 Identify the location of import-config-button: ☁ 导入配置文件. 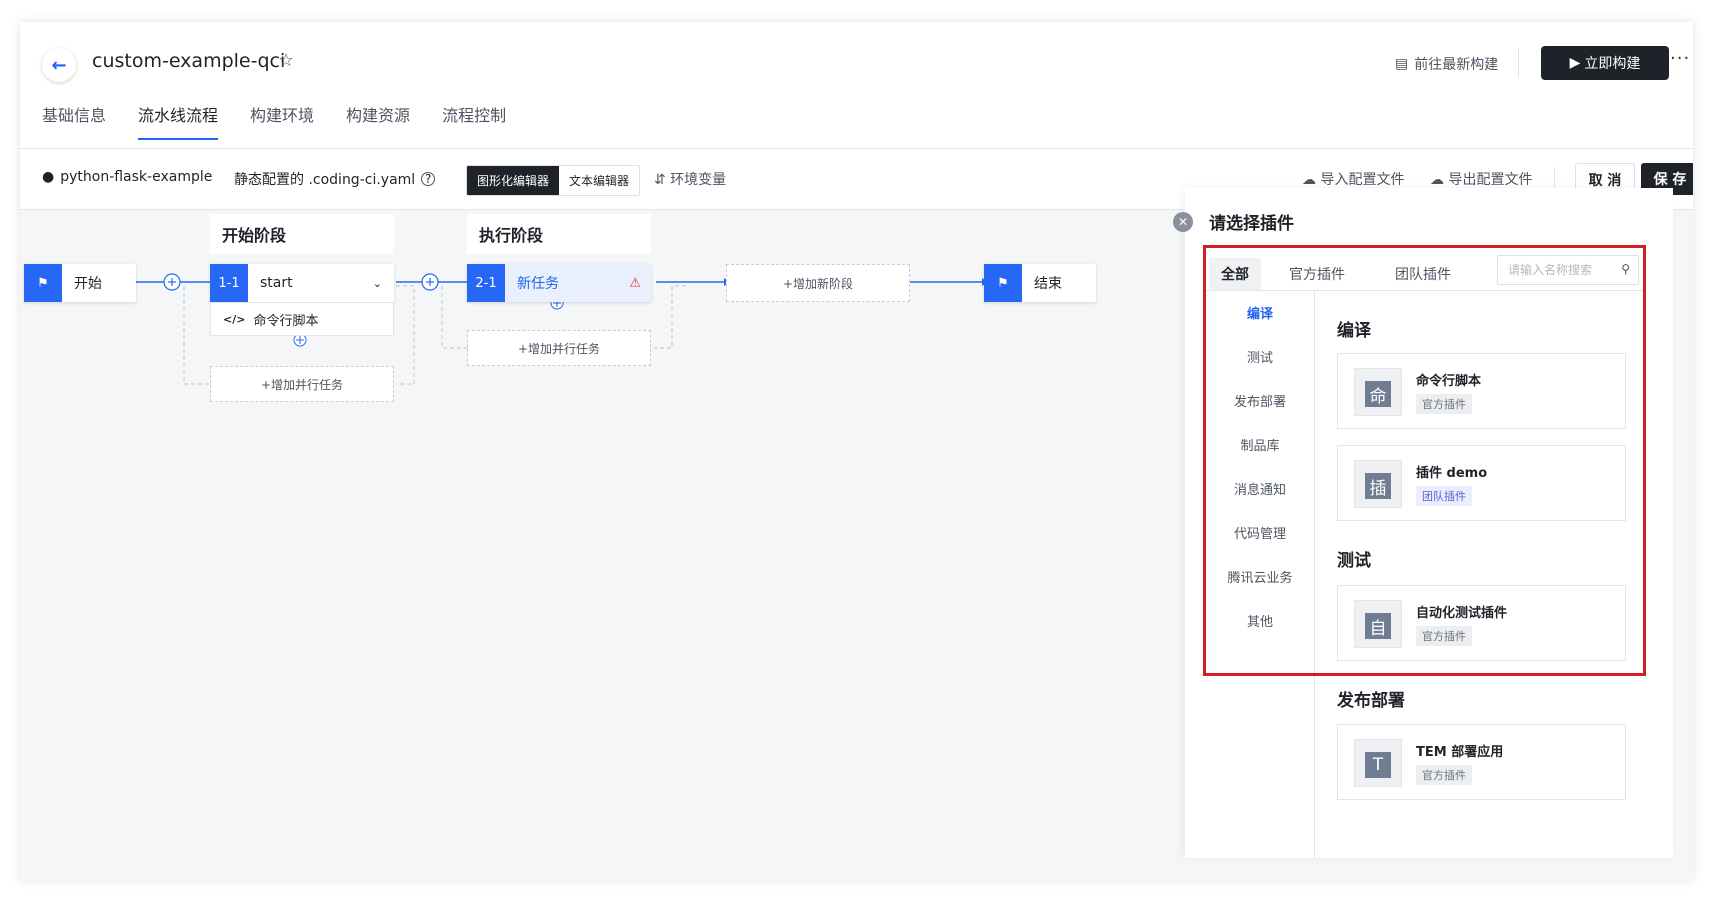
(1353, 179).